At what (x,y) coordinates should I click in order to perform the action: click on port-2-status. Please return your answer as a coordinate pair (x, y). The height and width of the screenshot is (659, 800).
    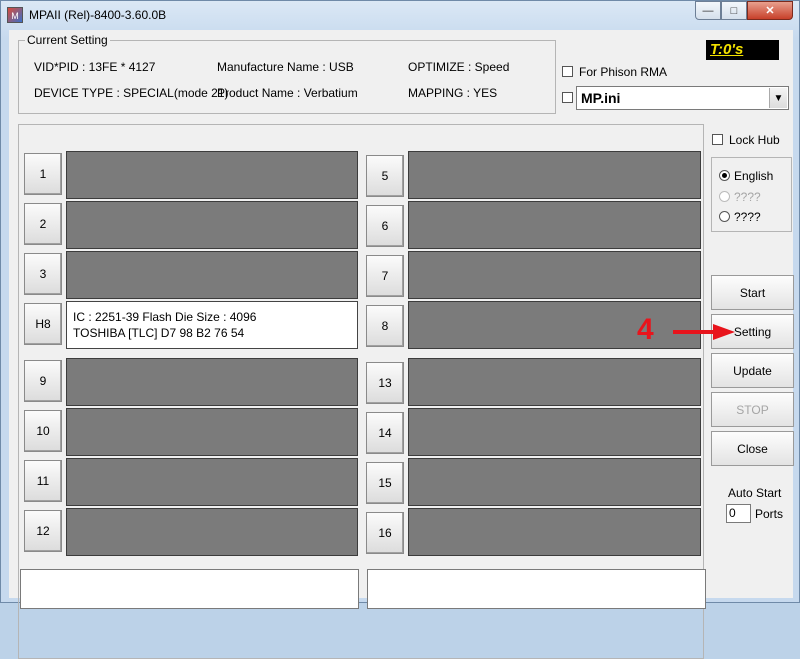
    Looking at the image, I should click on (212, 225).